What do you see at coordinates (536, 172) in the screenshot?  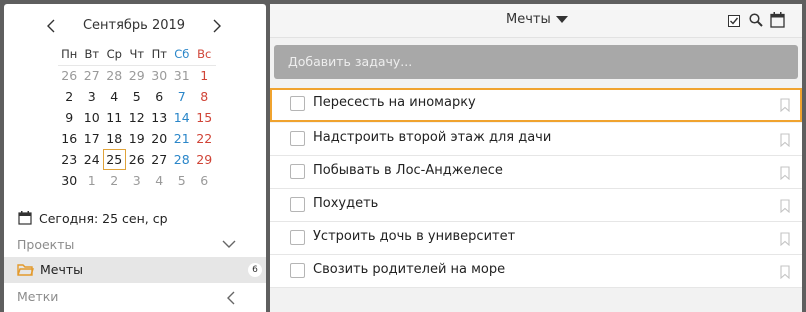 I see `task-row: Побывать в Лос-Анджелесе` at bounding box center [536, 172].